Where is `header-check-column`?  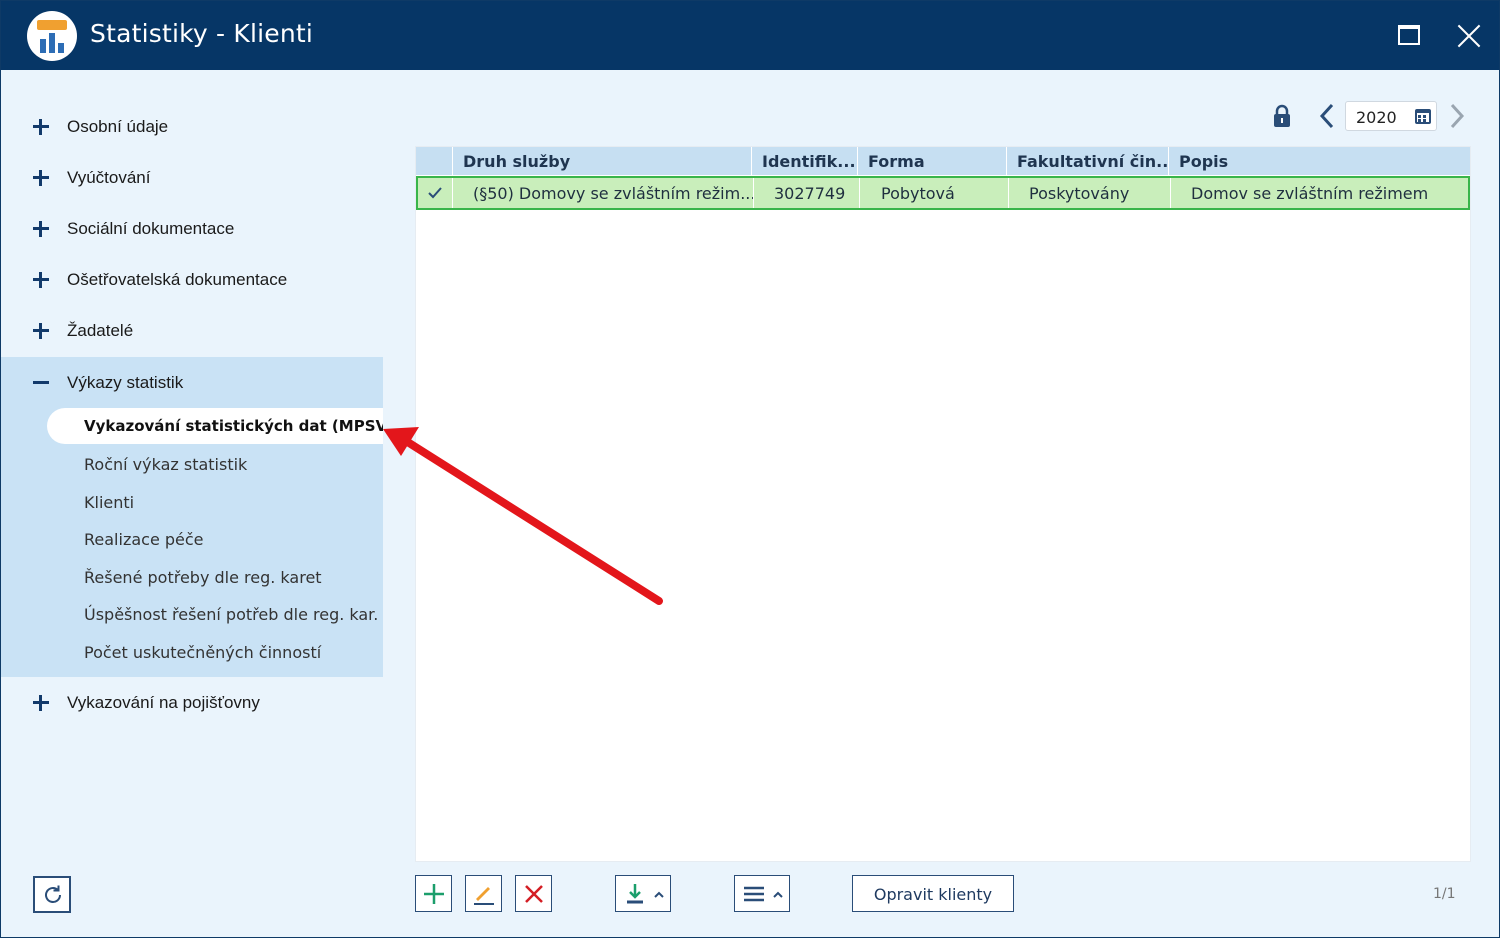 header-check-column is located at coordinates (434, 161).